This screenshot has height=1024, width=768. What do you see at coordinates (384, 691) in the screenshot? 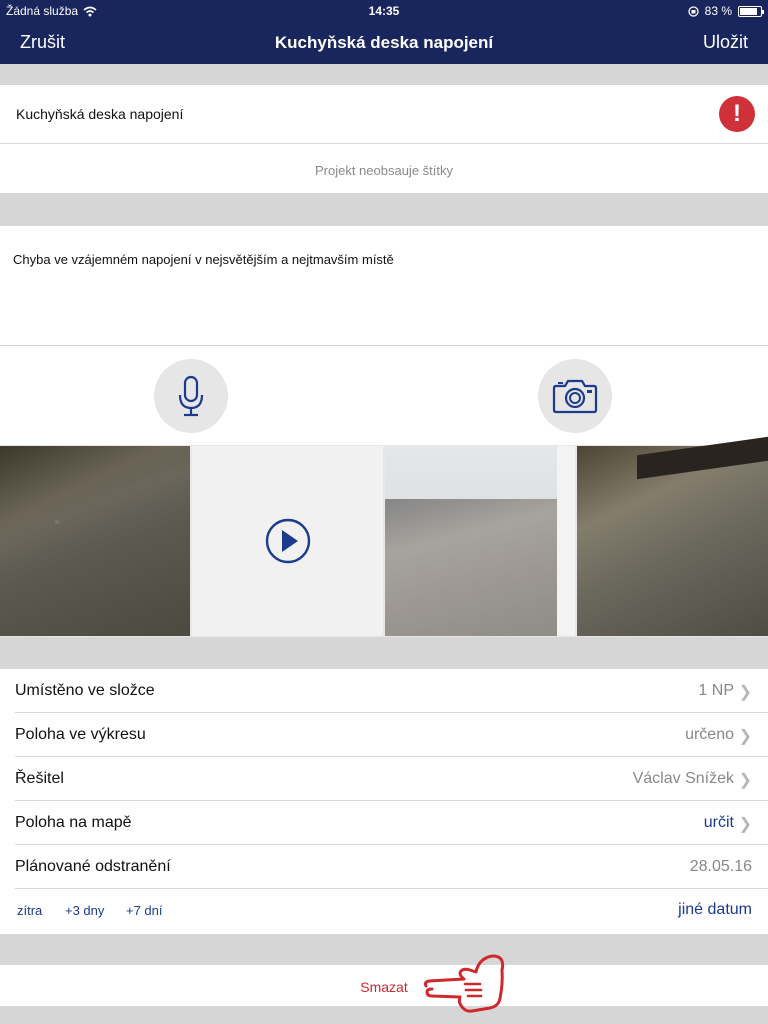
I see `folder-row: Umístěno ve složce 1 NP ❯` at bounding box center [384, 691].